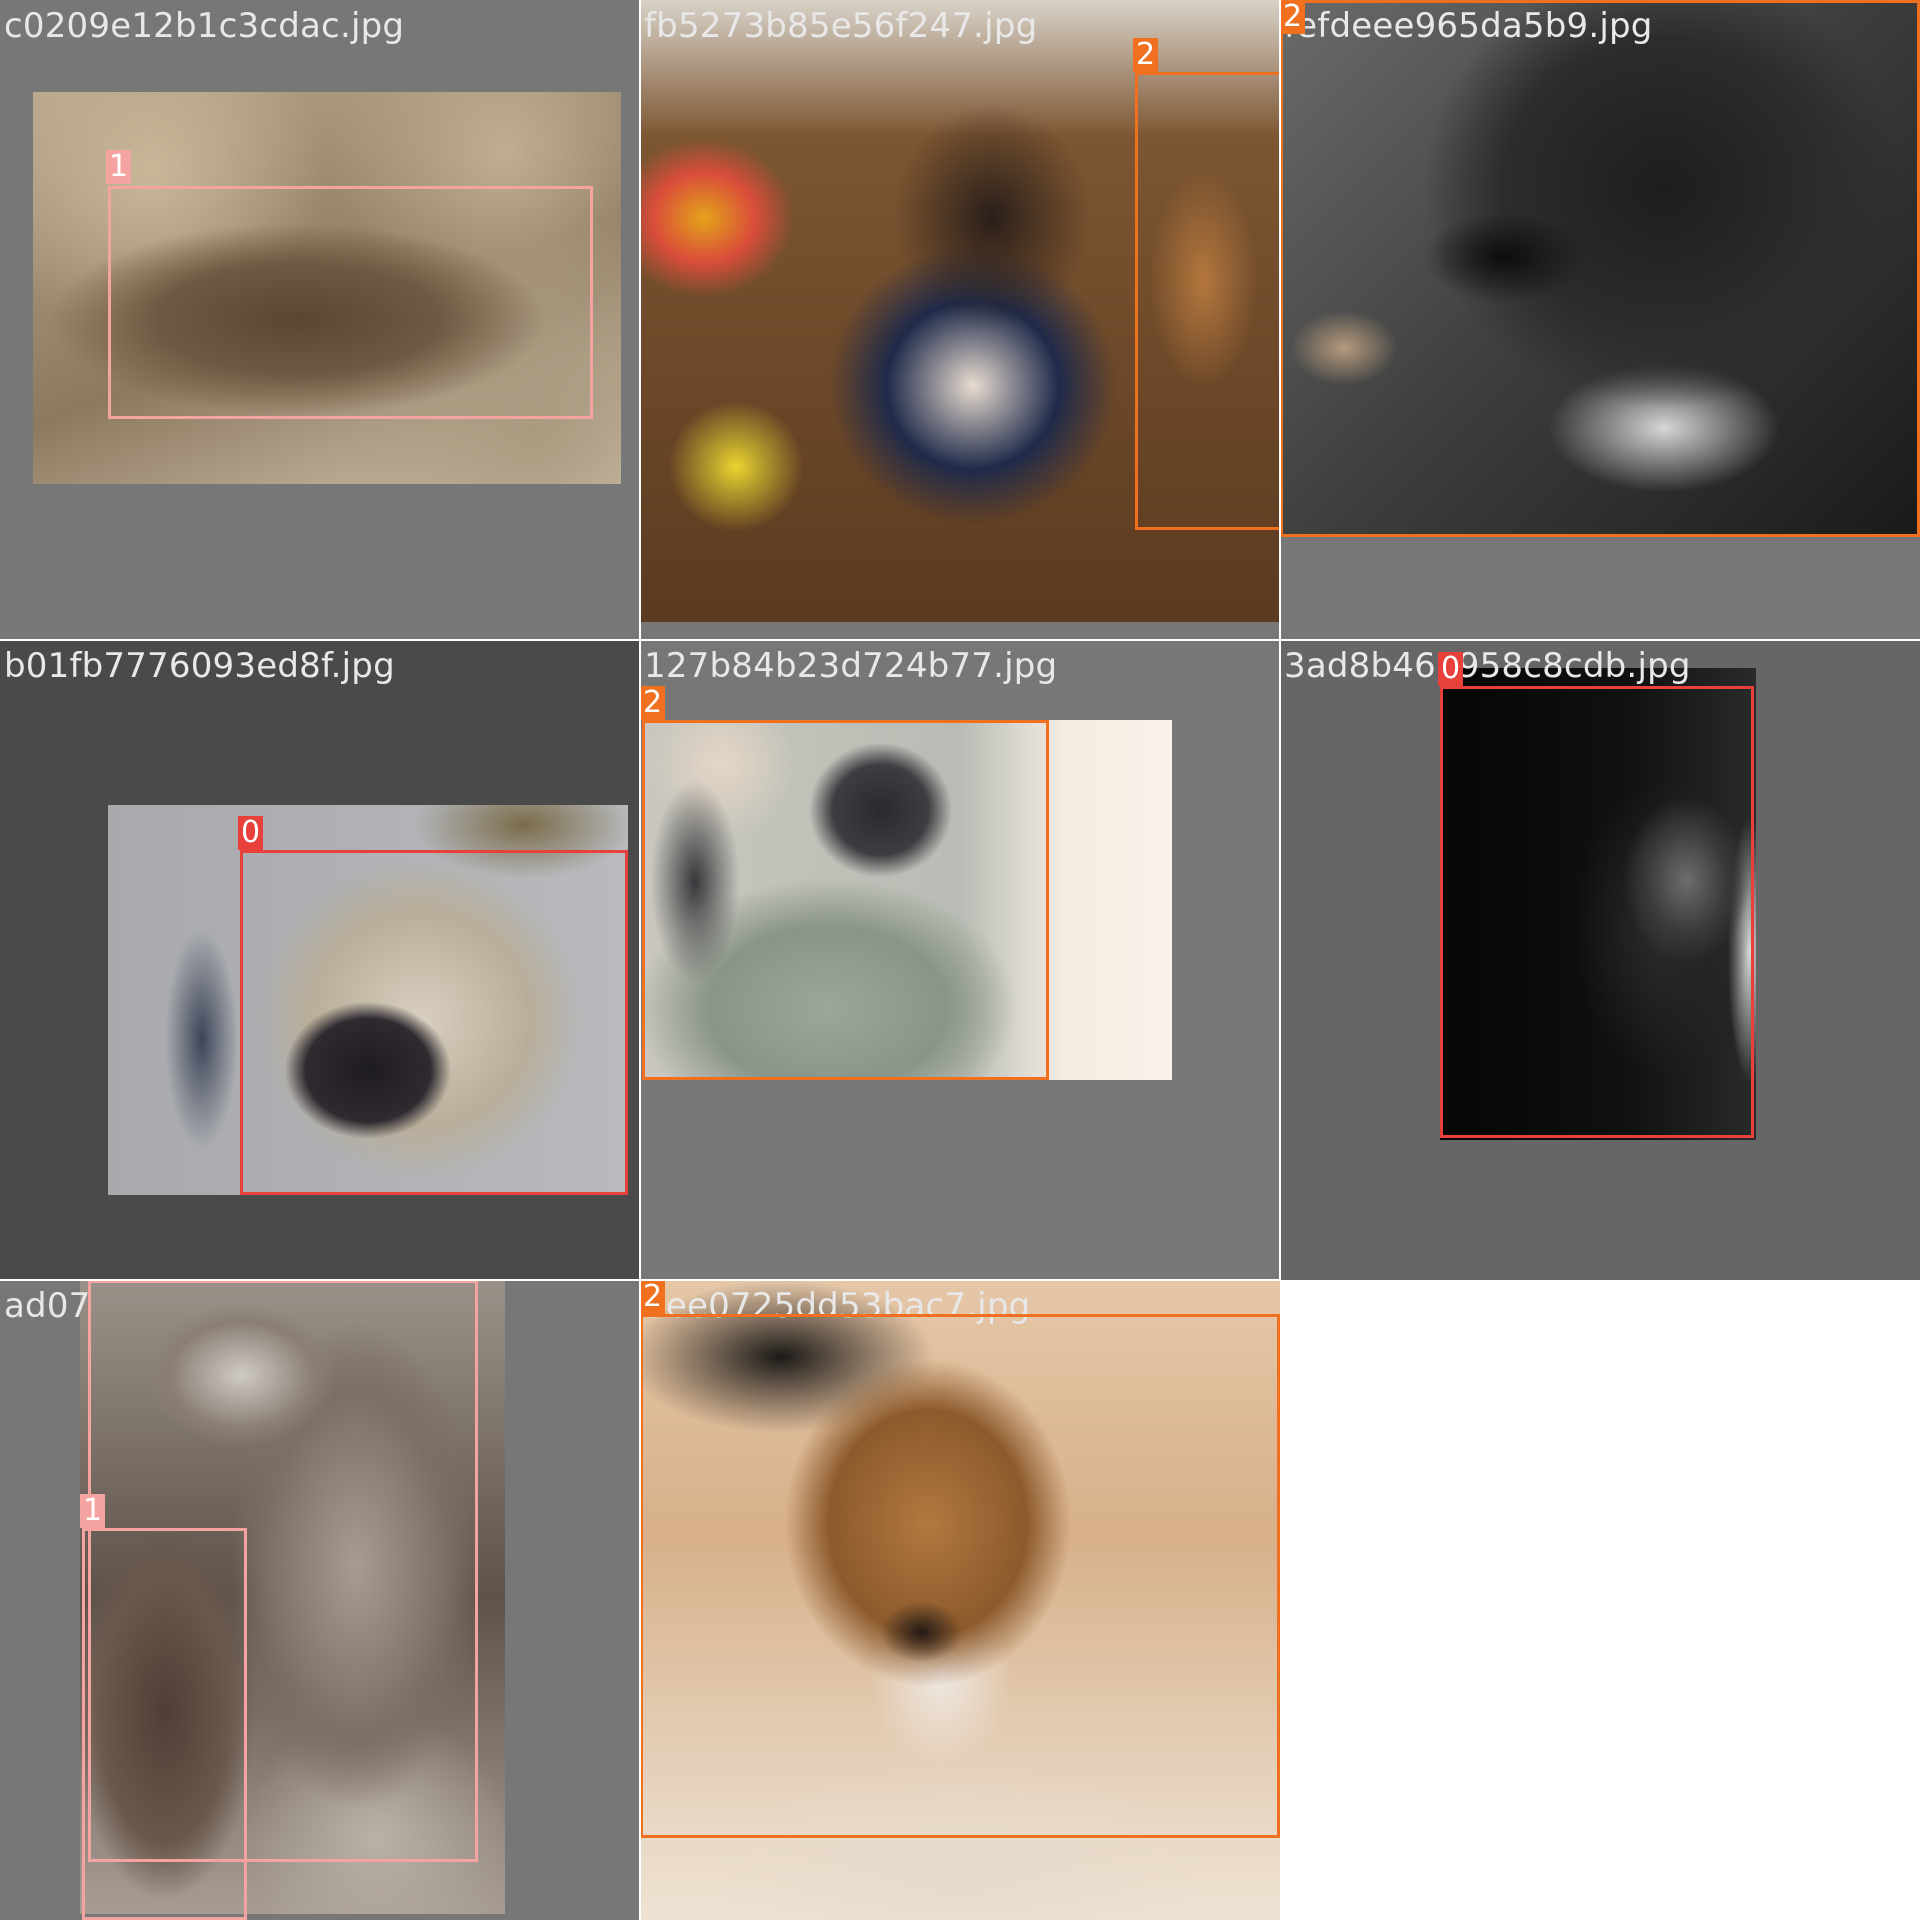 The image size is (1920, 1920). Describe the element at coordinates (851, 666) in the screenshot. I see `filename-label: 127b84b23d724b77.jpg` at that location.